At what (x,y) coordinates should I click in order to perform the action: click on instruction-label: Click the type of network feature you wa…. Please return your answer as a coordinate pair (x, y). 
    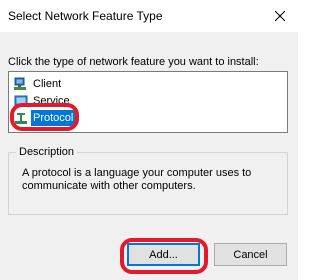
    Looking at the image, I should click on (133, 62).